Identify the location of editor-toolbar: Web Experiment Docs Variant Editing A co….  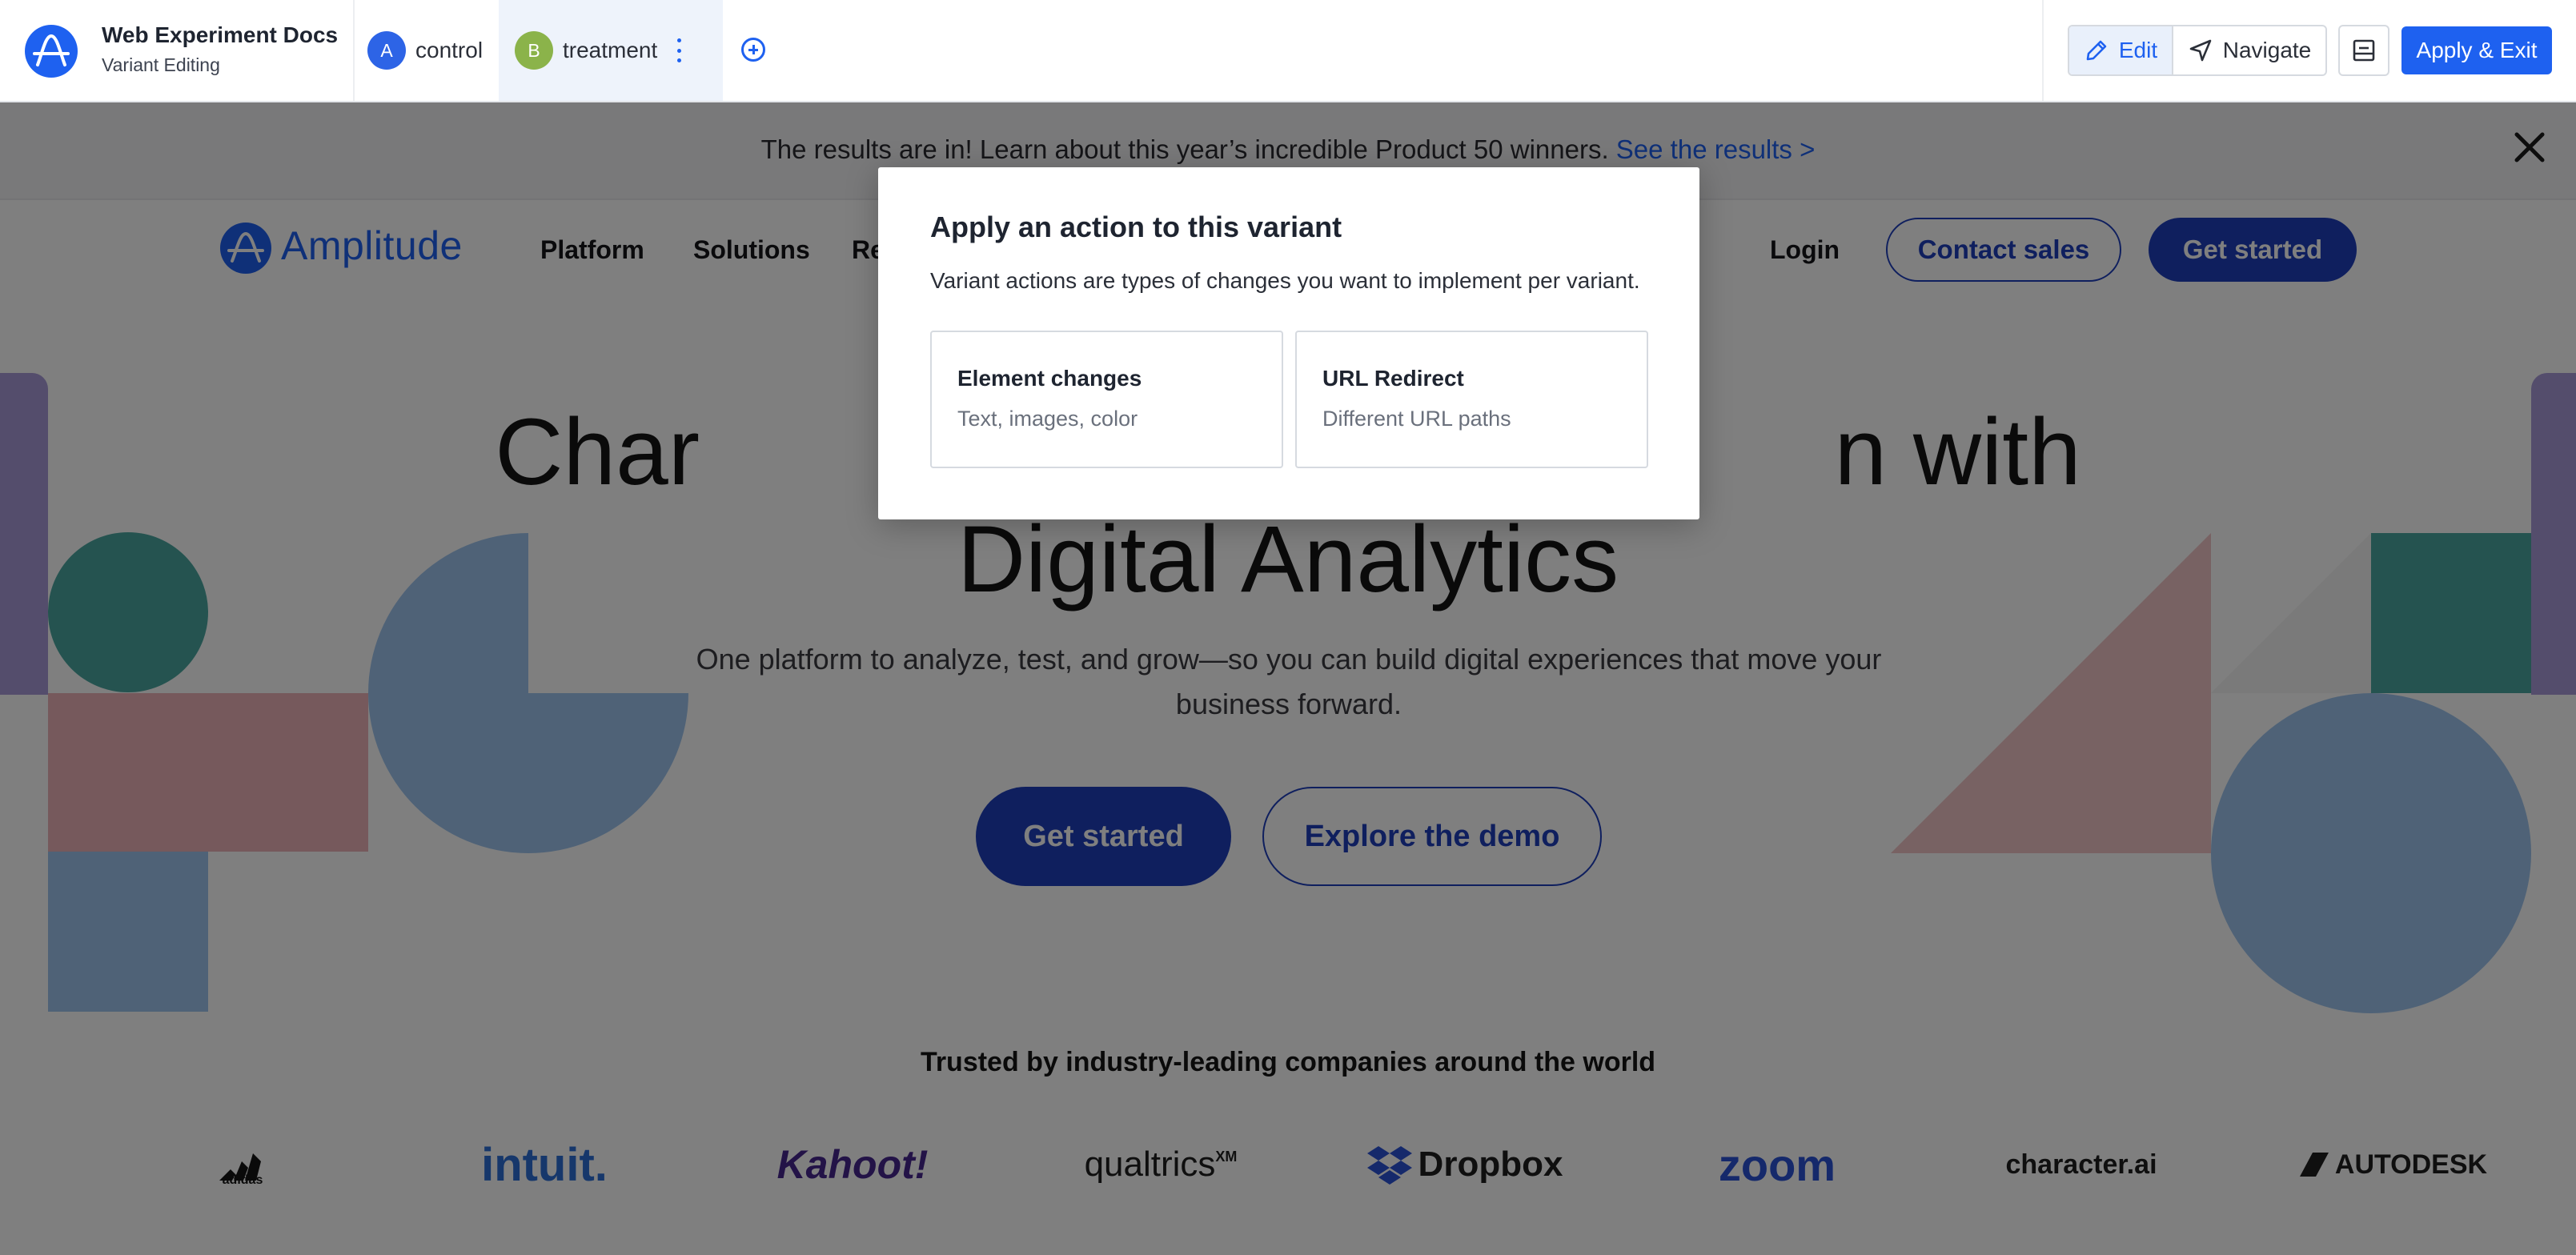
(1288, 51).